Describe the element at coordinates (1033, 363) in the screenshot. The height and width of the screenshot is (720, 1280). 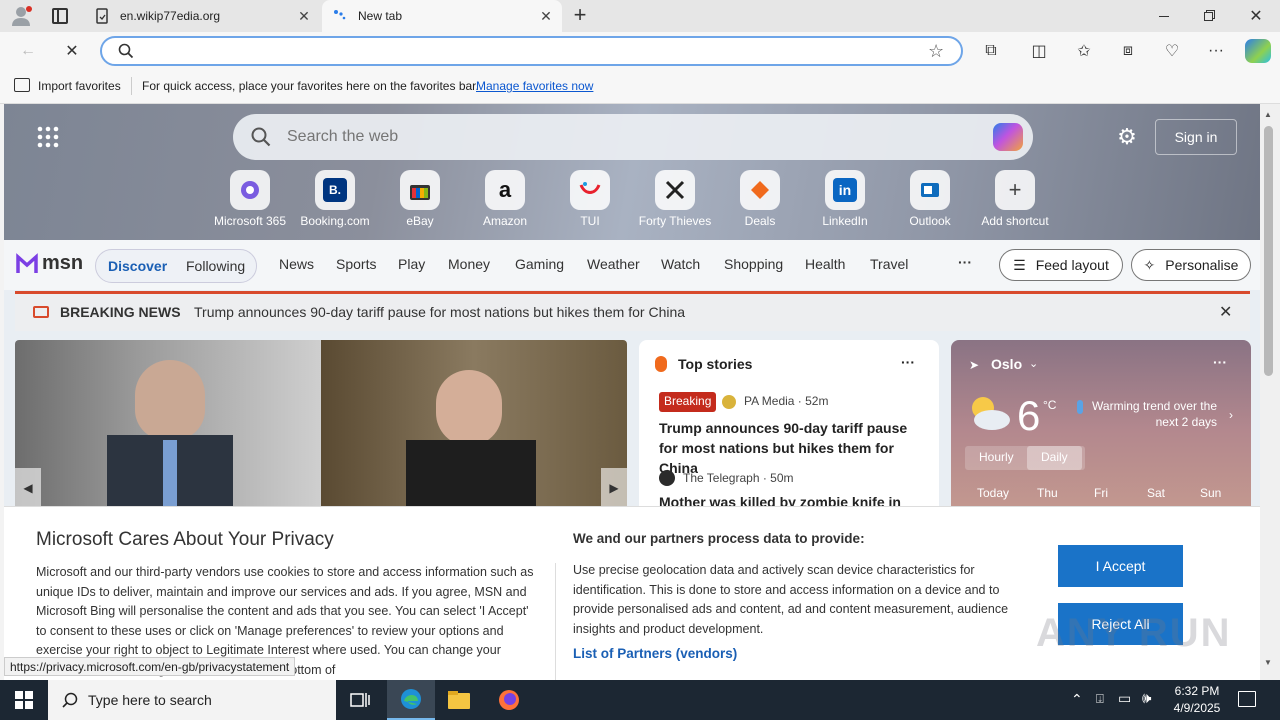
I see `chevron-down-icon: ⌄` at that location.